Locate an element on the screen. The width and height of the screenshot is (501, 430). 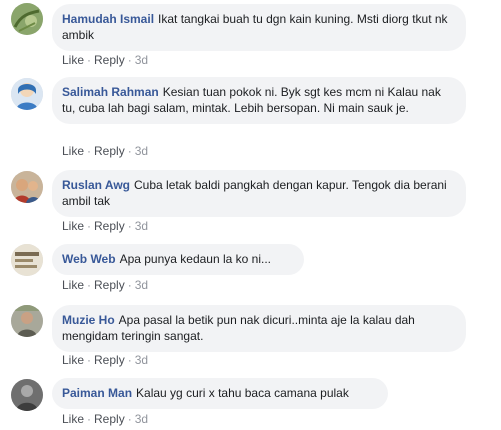
comment-author: Web Web is located at coordinates (89, 259).